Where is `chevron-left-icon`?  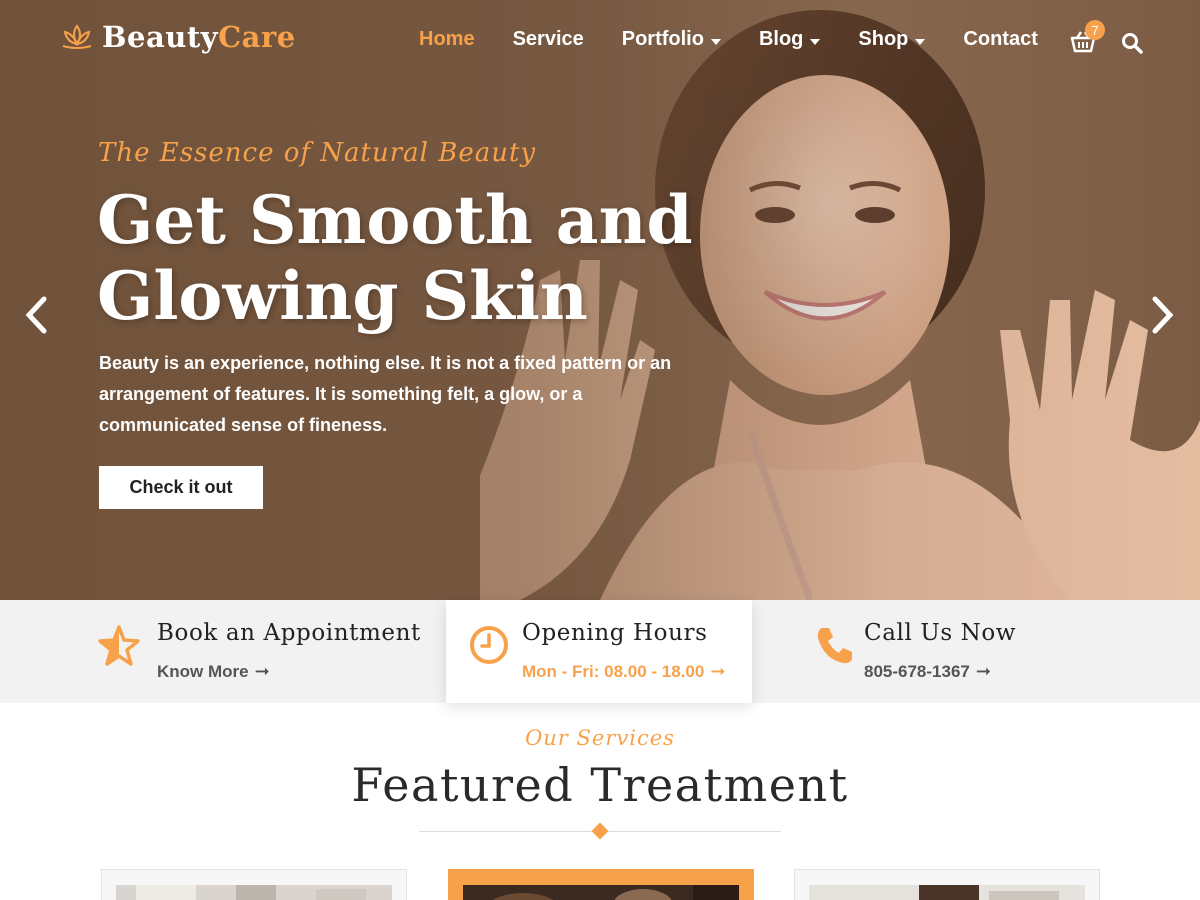 chevron-left-icon is located at coordinates (36, 315).